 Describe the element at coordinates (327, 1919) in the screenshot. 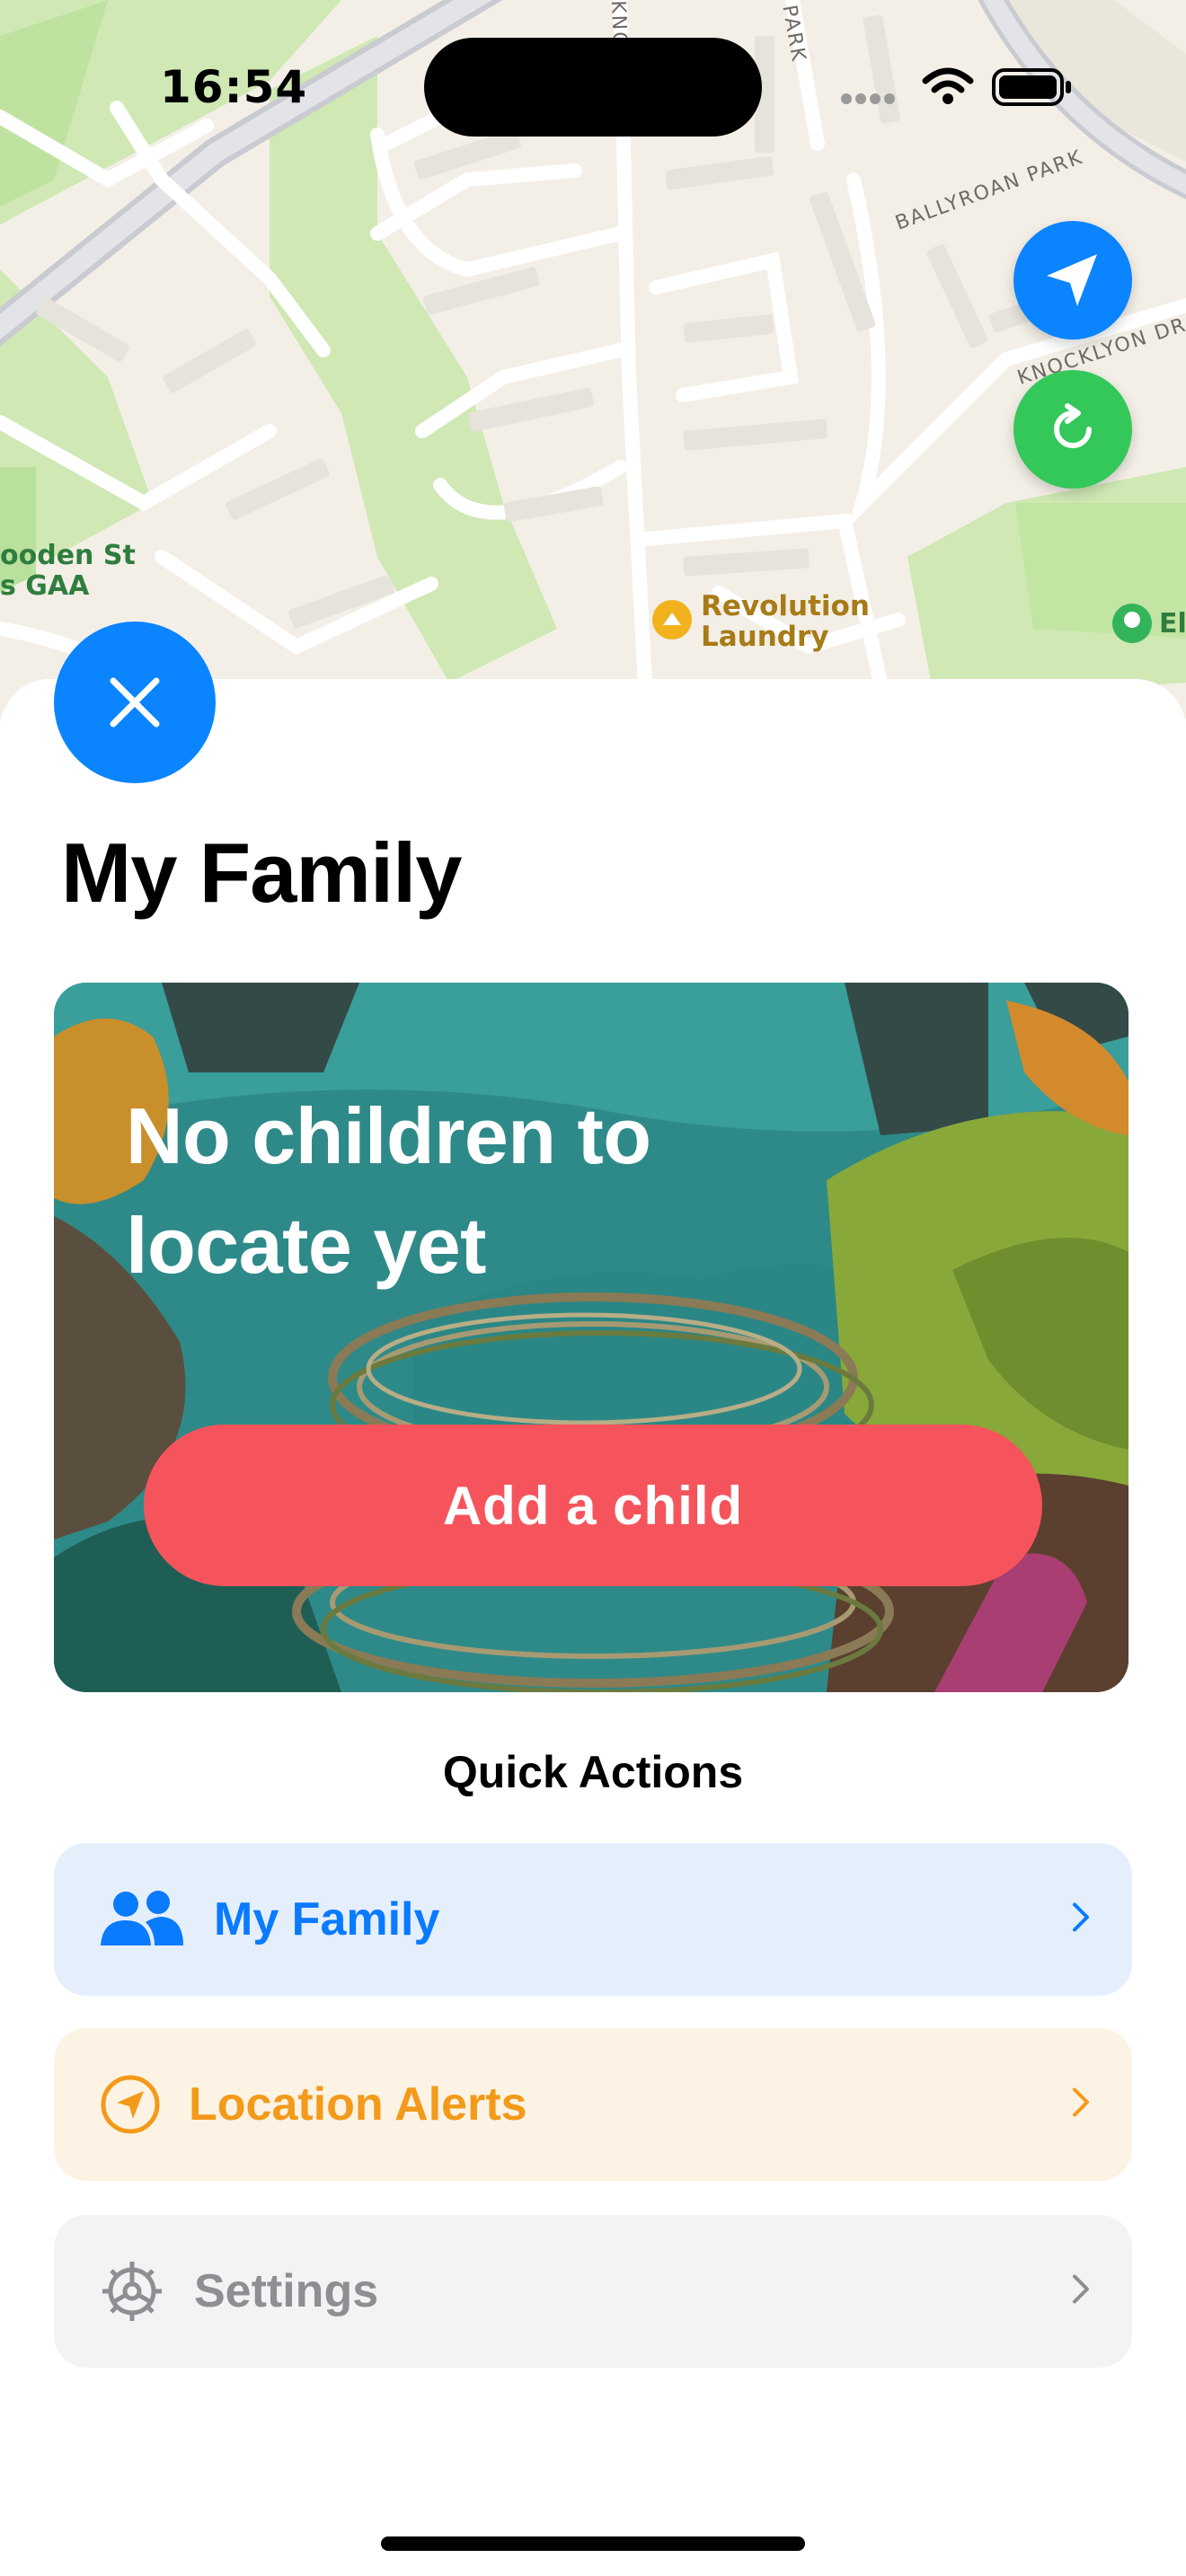

I see `quick-action-label: My Family` at that location.